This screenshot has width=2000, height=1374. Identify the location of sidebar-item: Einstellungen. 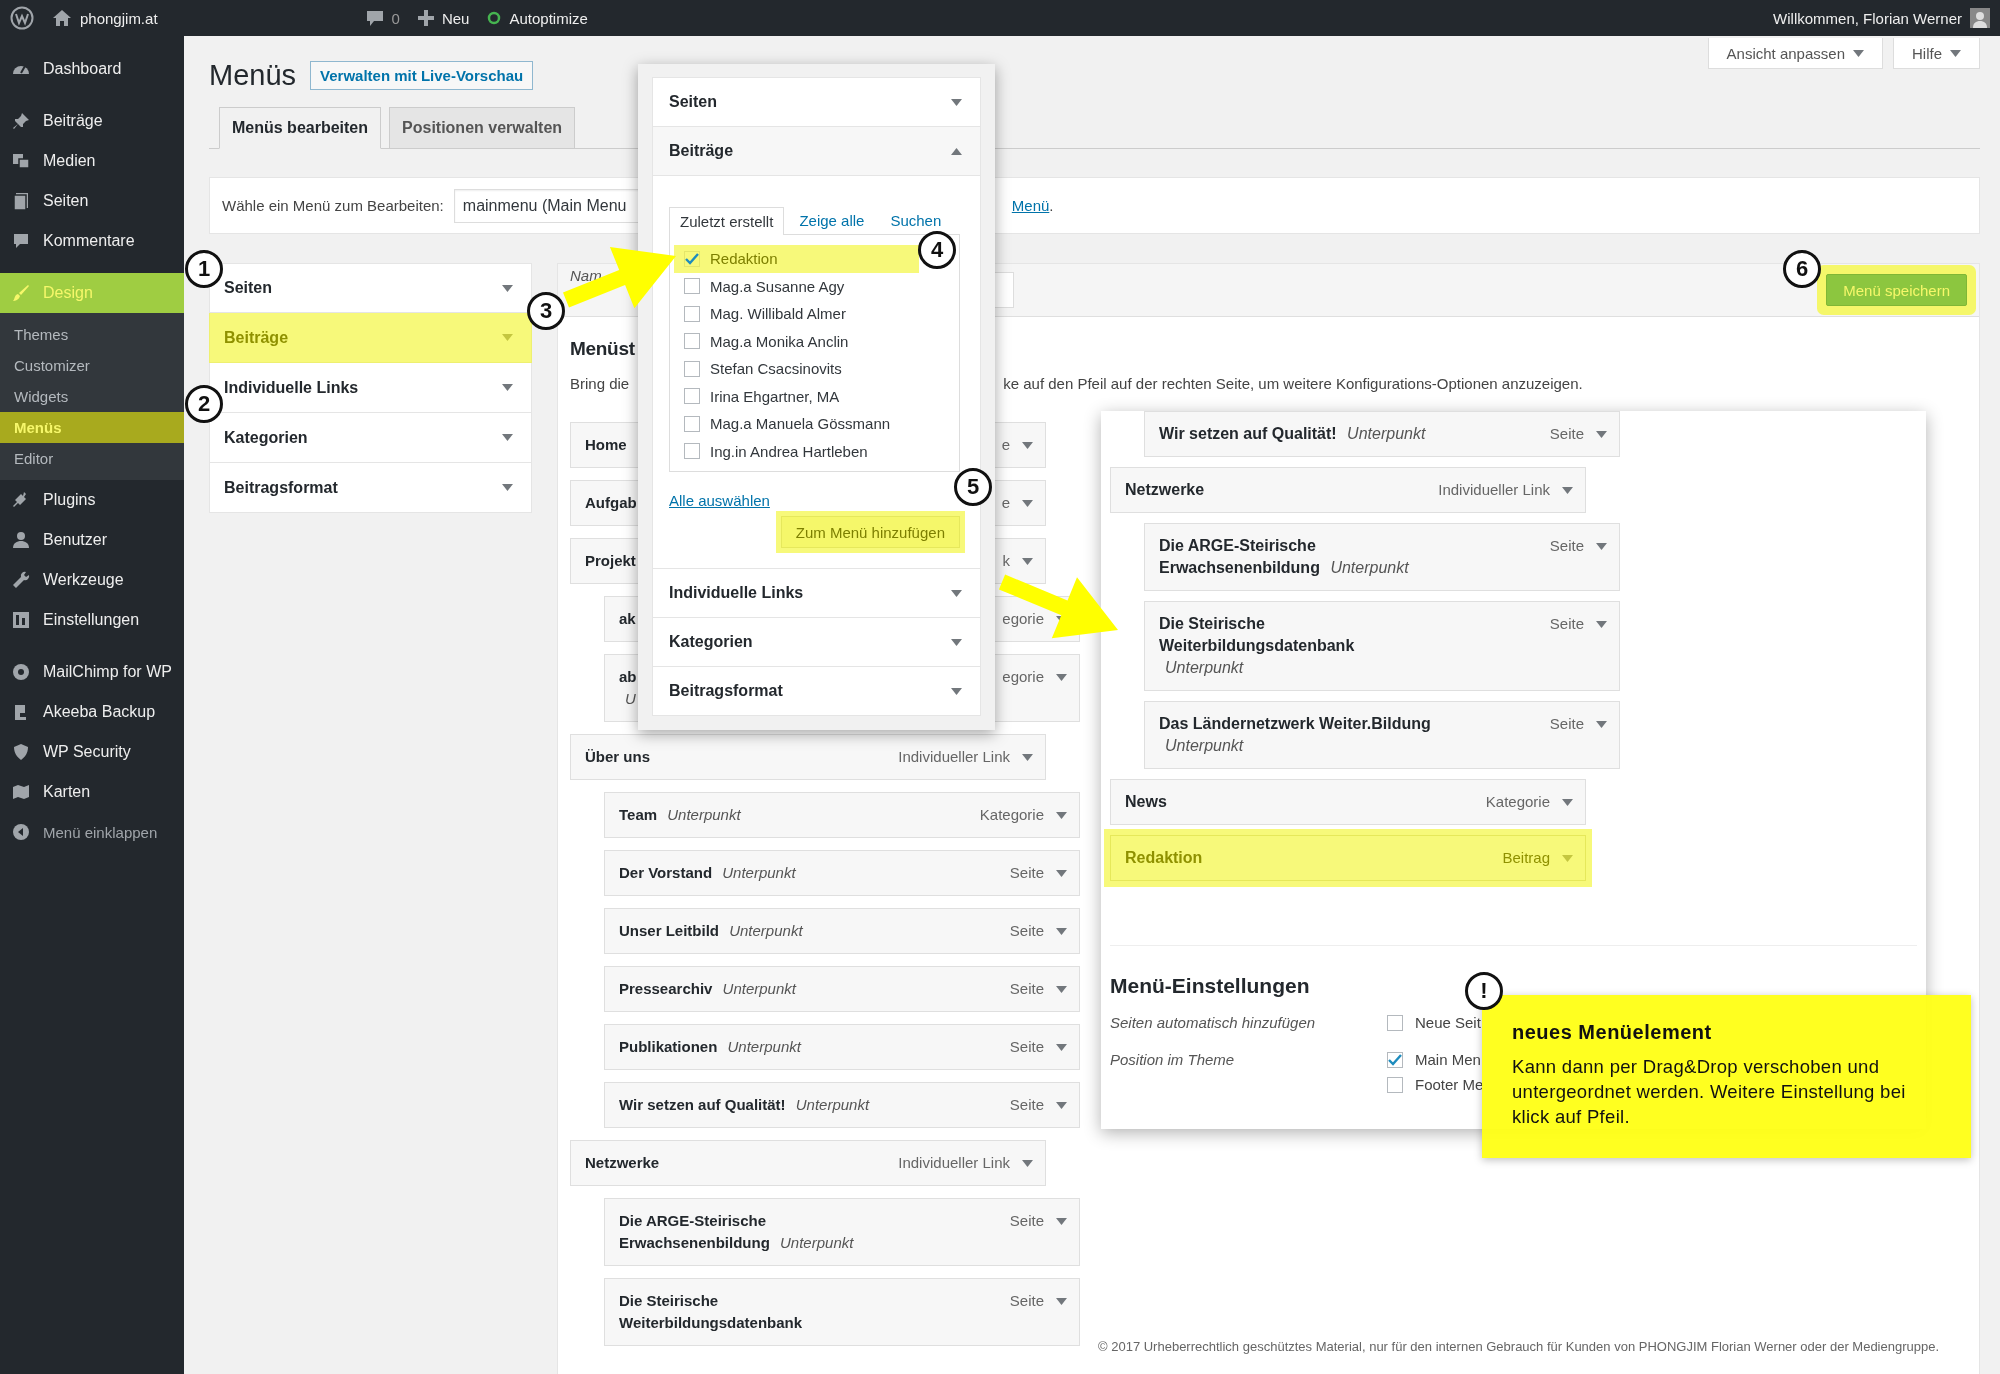
(92, 620).